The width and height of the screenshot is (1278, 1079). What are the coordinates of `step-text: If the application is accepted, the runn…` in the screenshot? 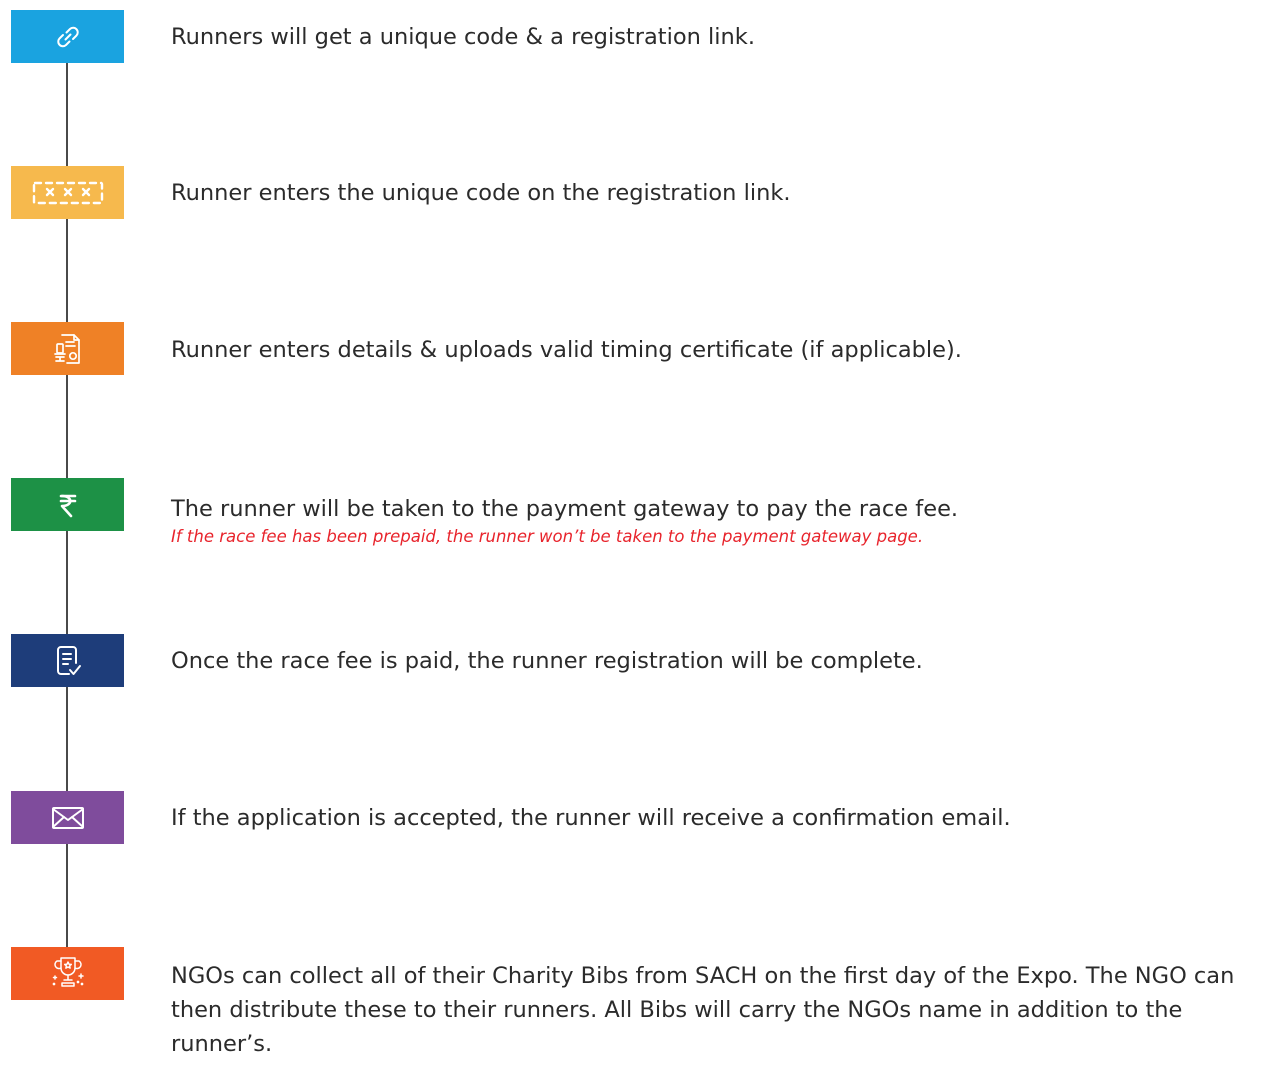 It's located at (721, 818).